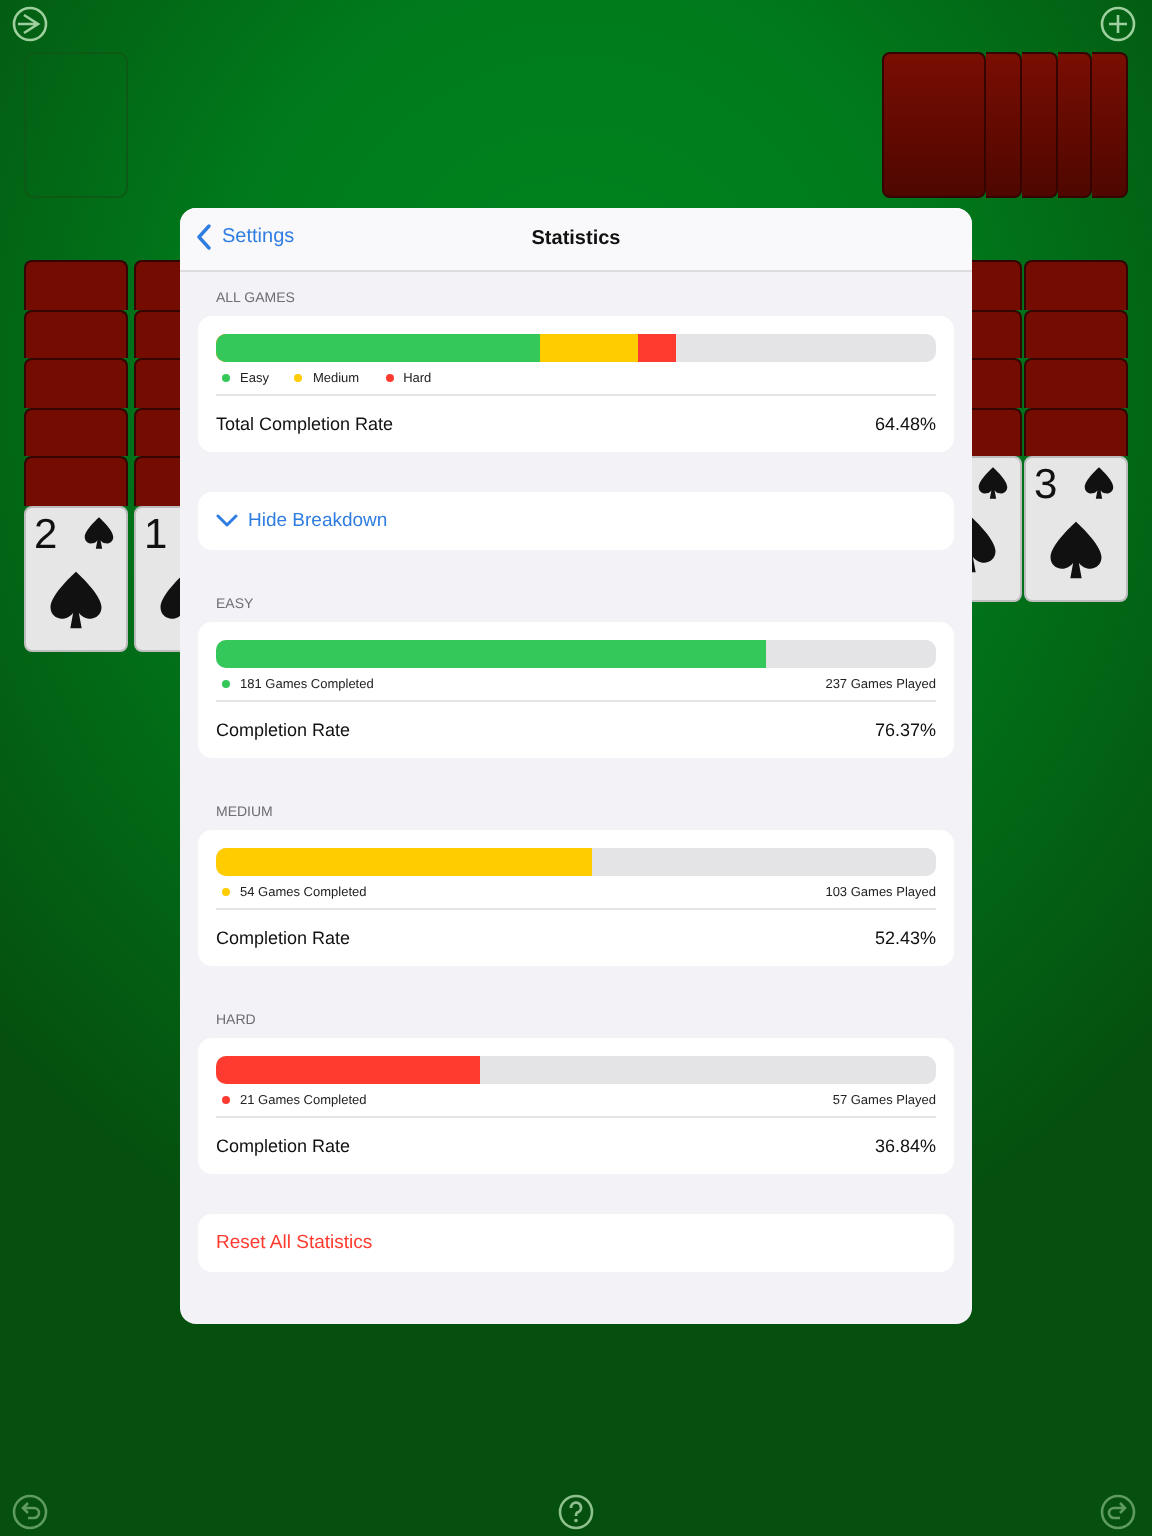  What do you see at coordinates (576, 1512) in the screenshot?
I see `help-icon` at bounding box center [576, 1512].